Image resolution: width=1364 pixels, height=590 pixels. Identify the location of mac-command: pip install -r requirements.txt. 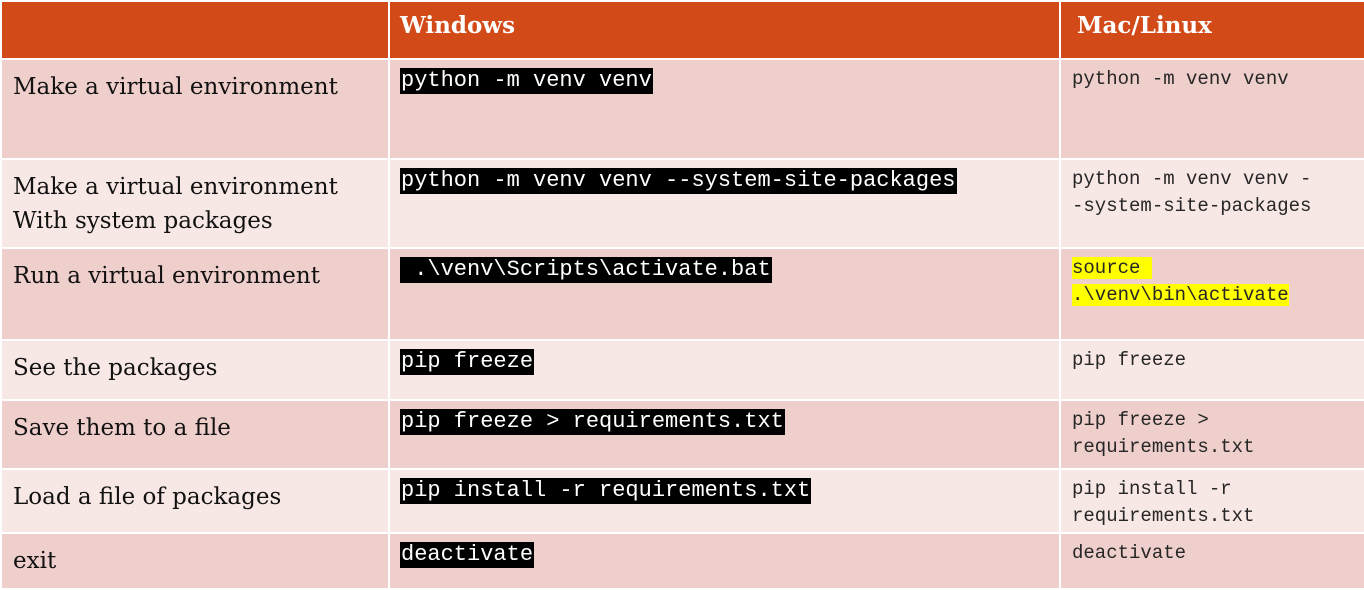
(1211, 501).